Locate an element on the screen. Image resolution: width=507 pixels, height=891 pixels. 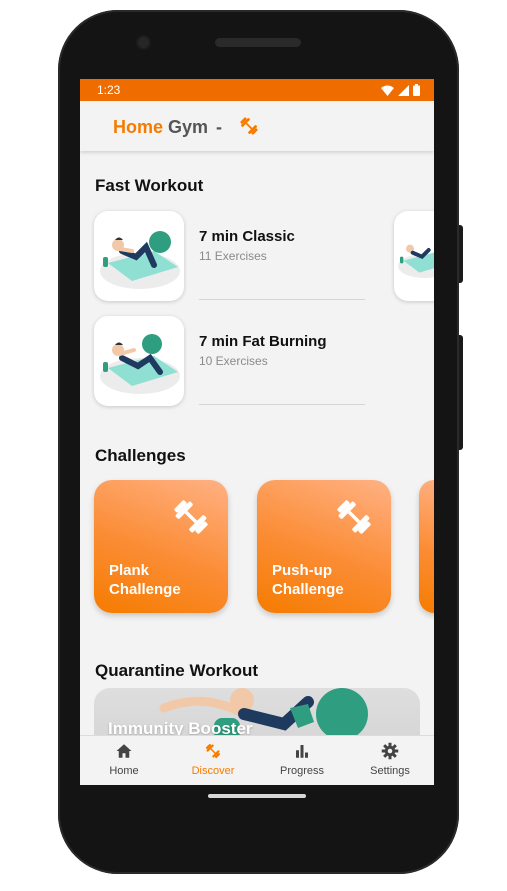
workout-name: 7 min Classic is located at coordinates (247, 236).